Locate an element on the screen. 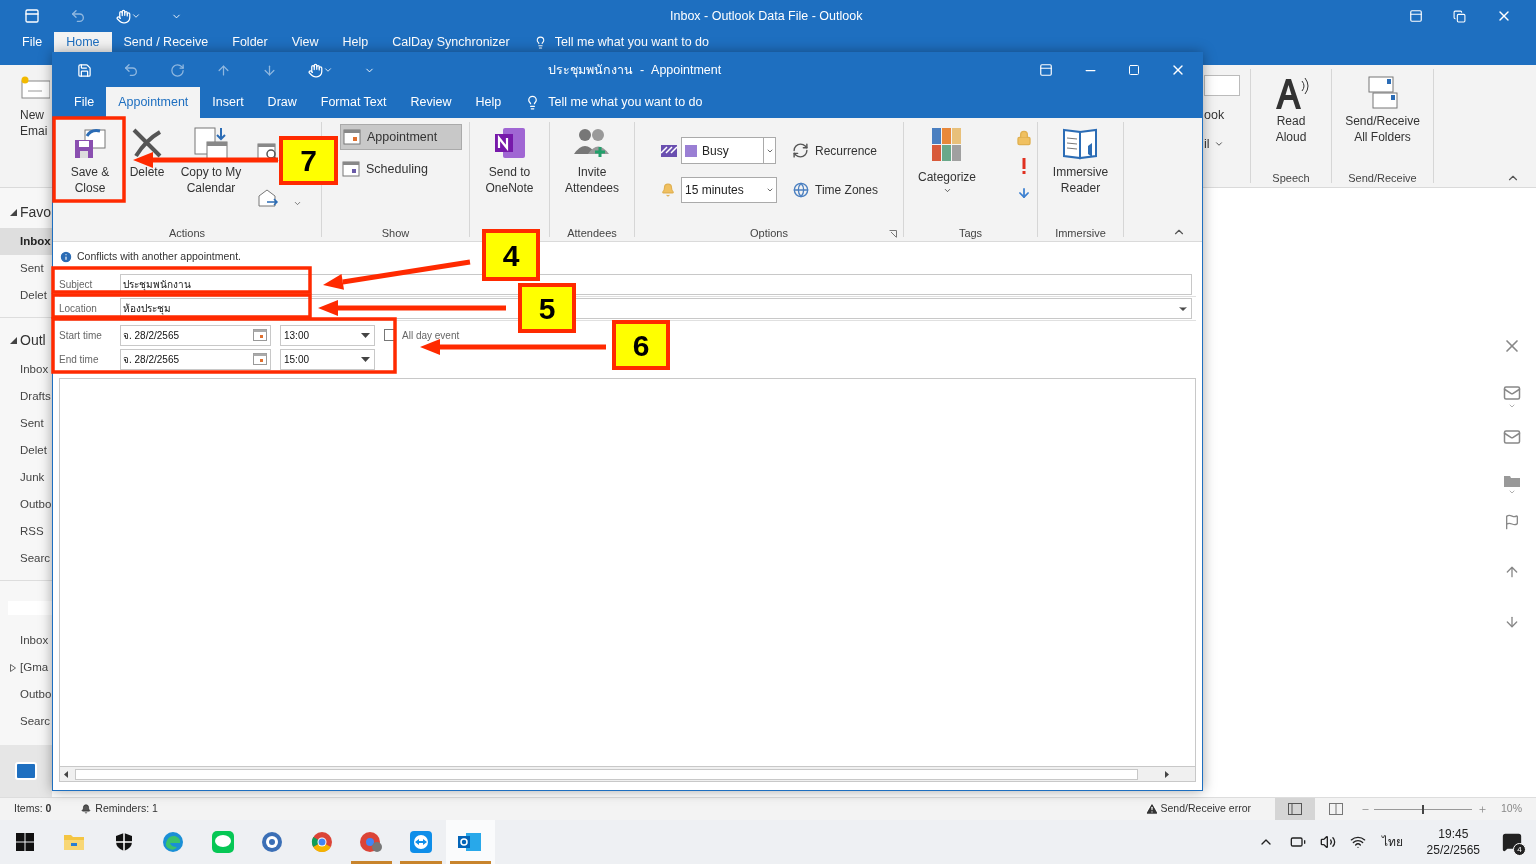 The height and width of the screenshot is (864, 1536). invite-attendees-button: Invite Attendees is located at coordinates (592, 157).